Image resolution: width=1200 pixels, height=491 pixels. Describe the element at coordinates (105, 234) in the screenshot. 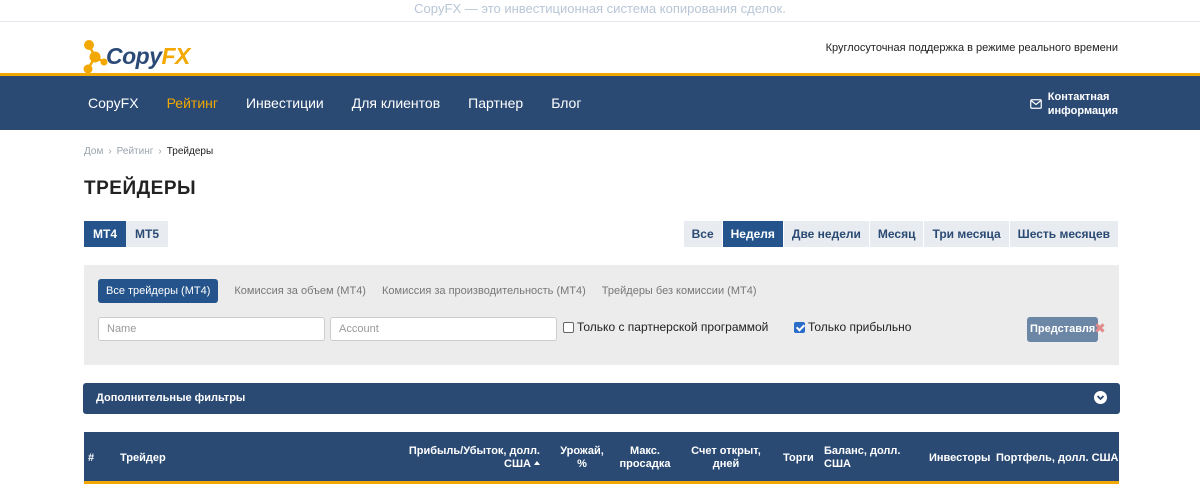

I see `tab-mt4: MT4` at that location.